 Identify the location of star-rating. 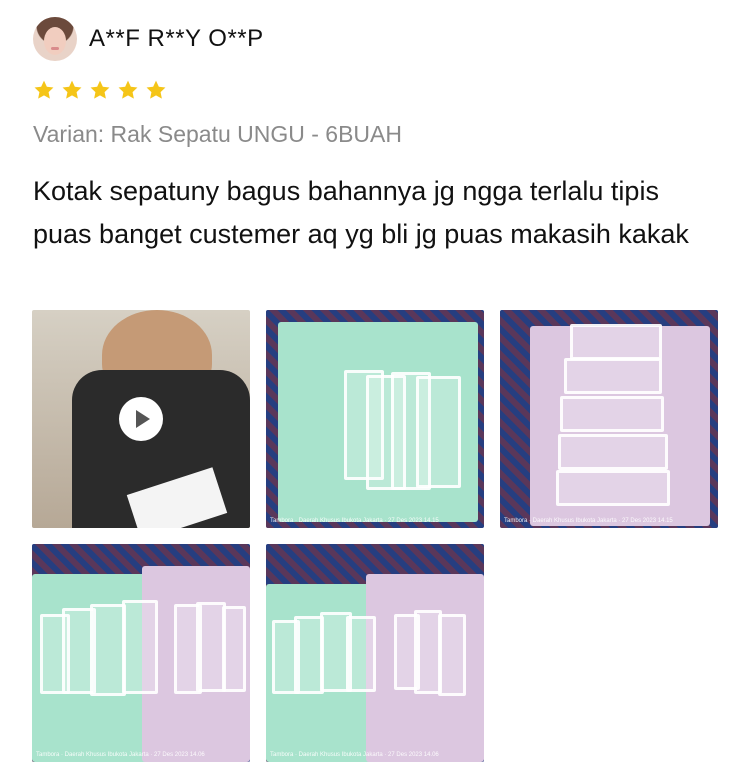
(100, 90).